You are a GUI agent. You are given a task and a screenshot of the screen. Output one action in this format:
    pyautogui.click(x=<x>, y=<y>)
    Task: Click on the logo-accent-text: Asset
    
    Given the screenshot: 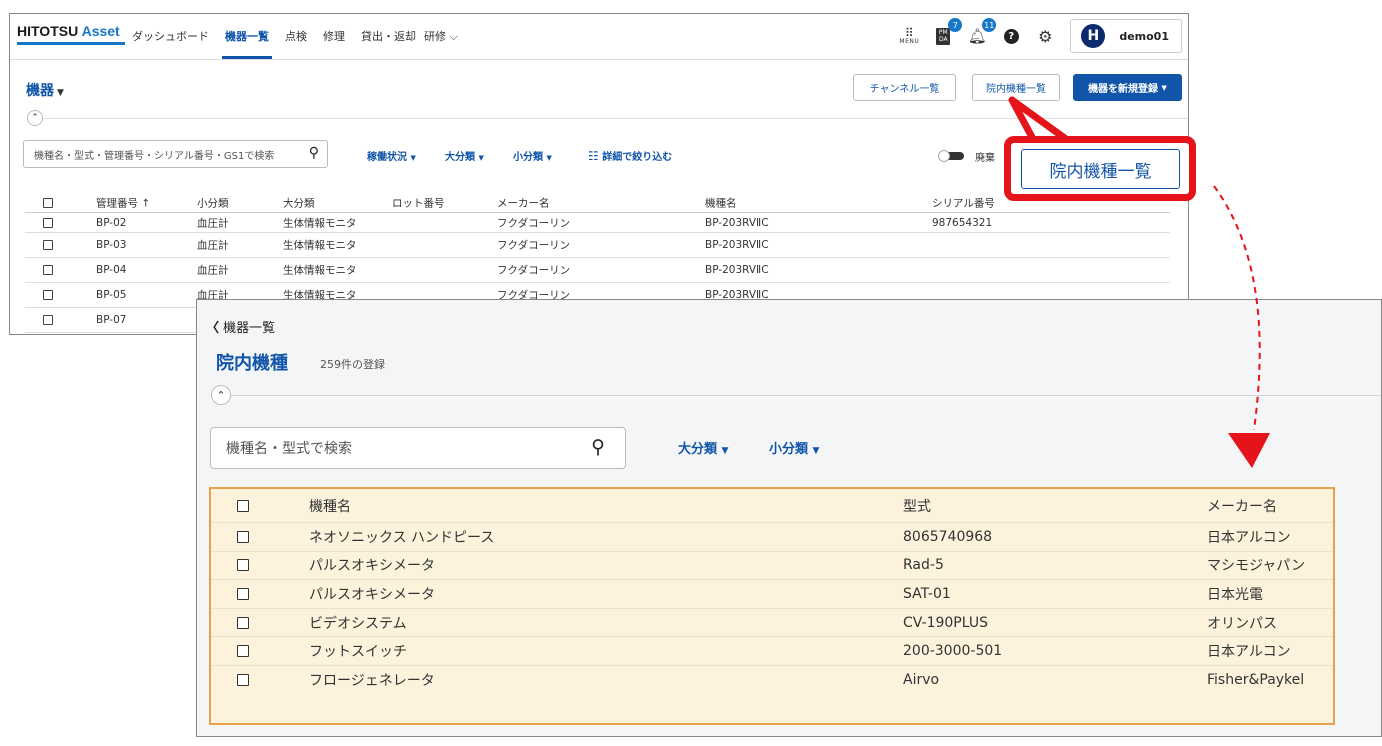 What is the action you would take?
    pyautogui.click(x=100, y=31)
    